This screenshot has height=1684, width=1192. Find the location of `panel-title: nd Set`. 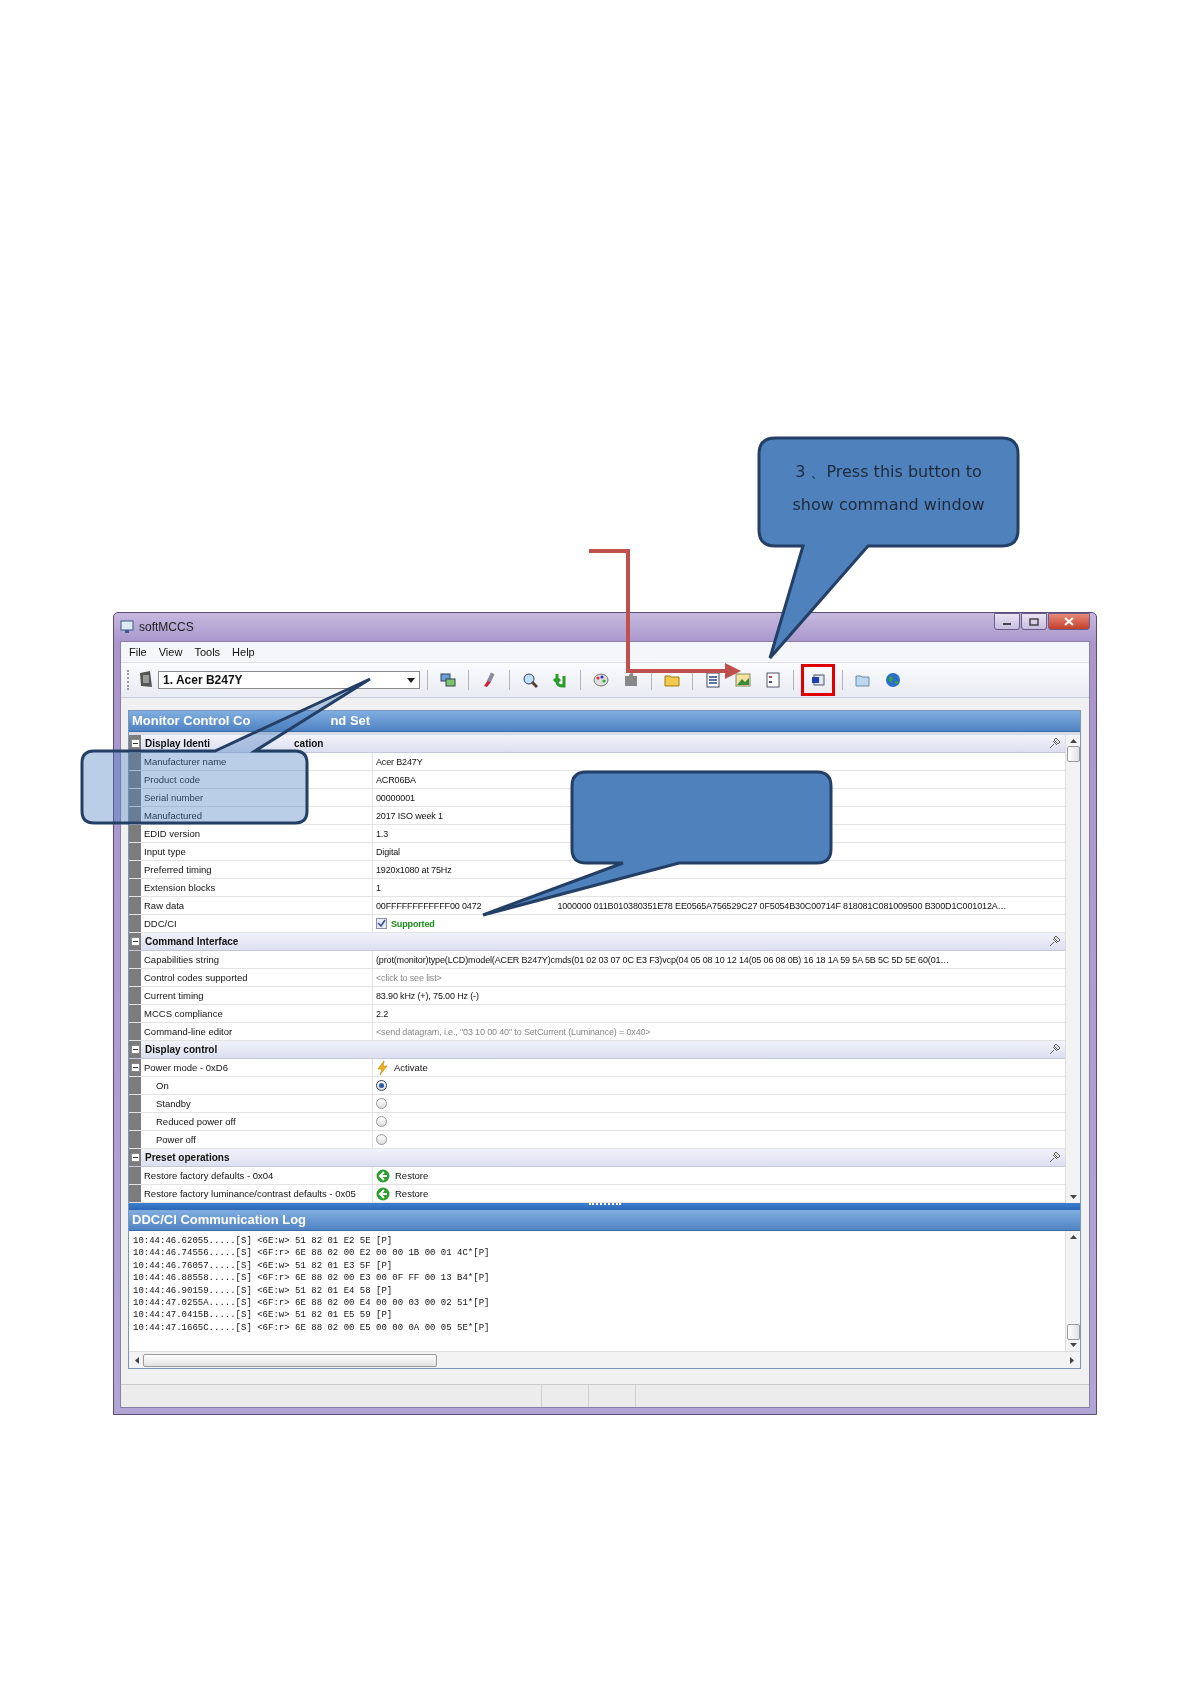

panel-title: nd Set is located at coordinates (350, 720).